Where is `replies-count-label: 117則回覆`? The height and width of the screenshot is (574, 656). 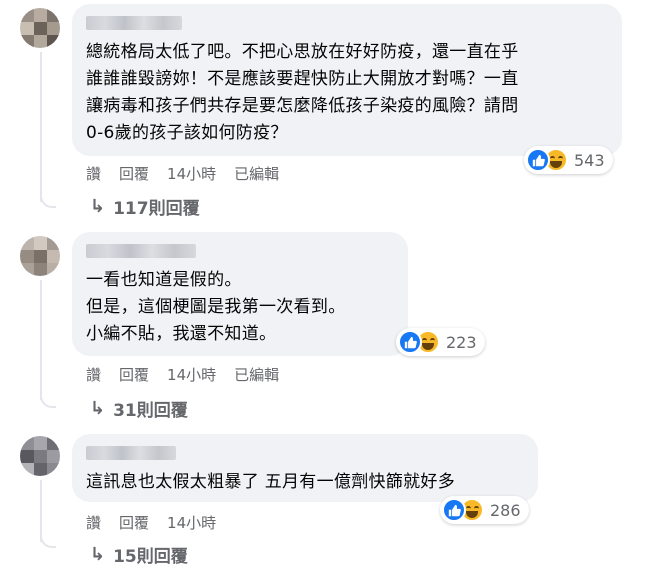
replies-count-label: 117則回覆 is located at coordinates (156, 209).